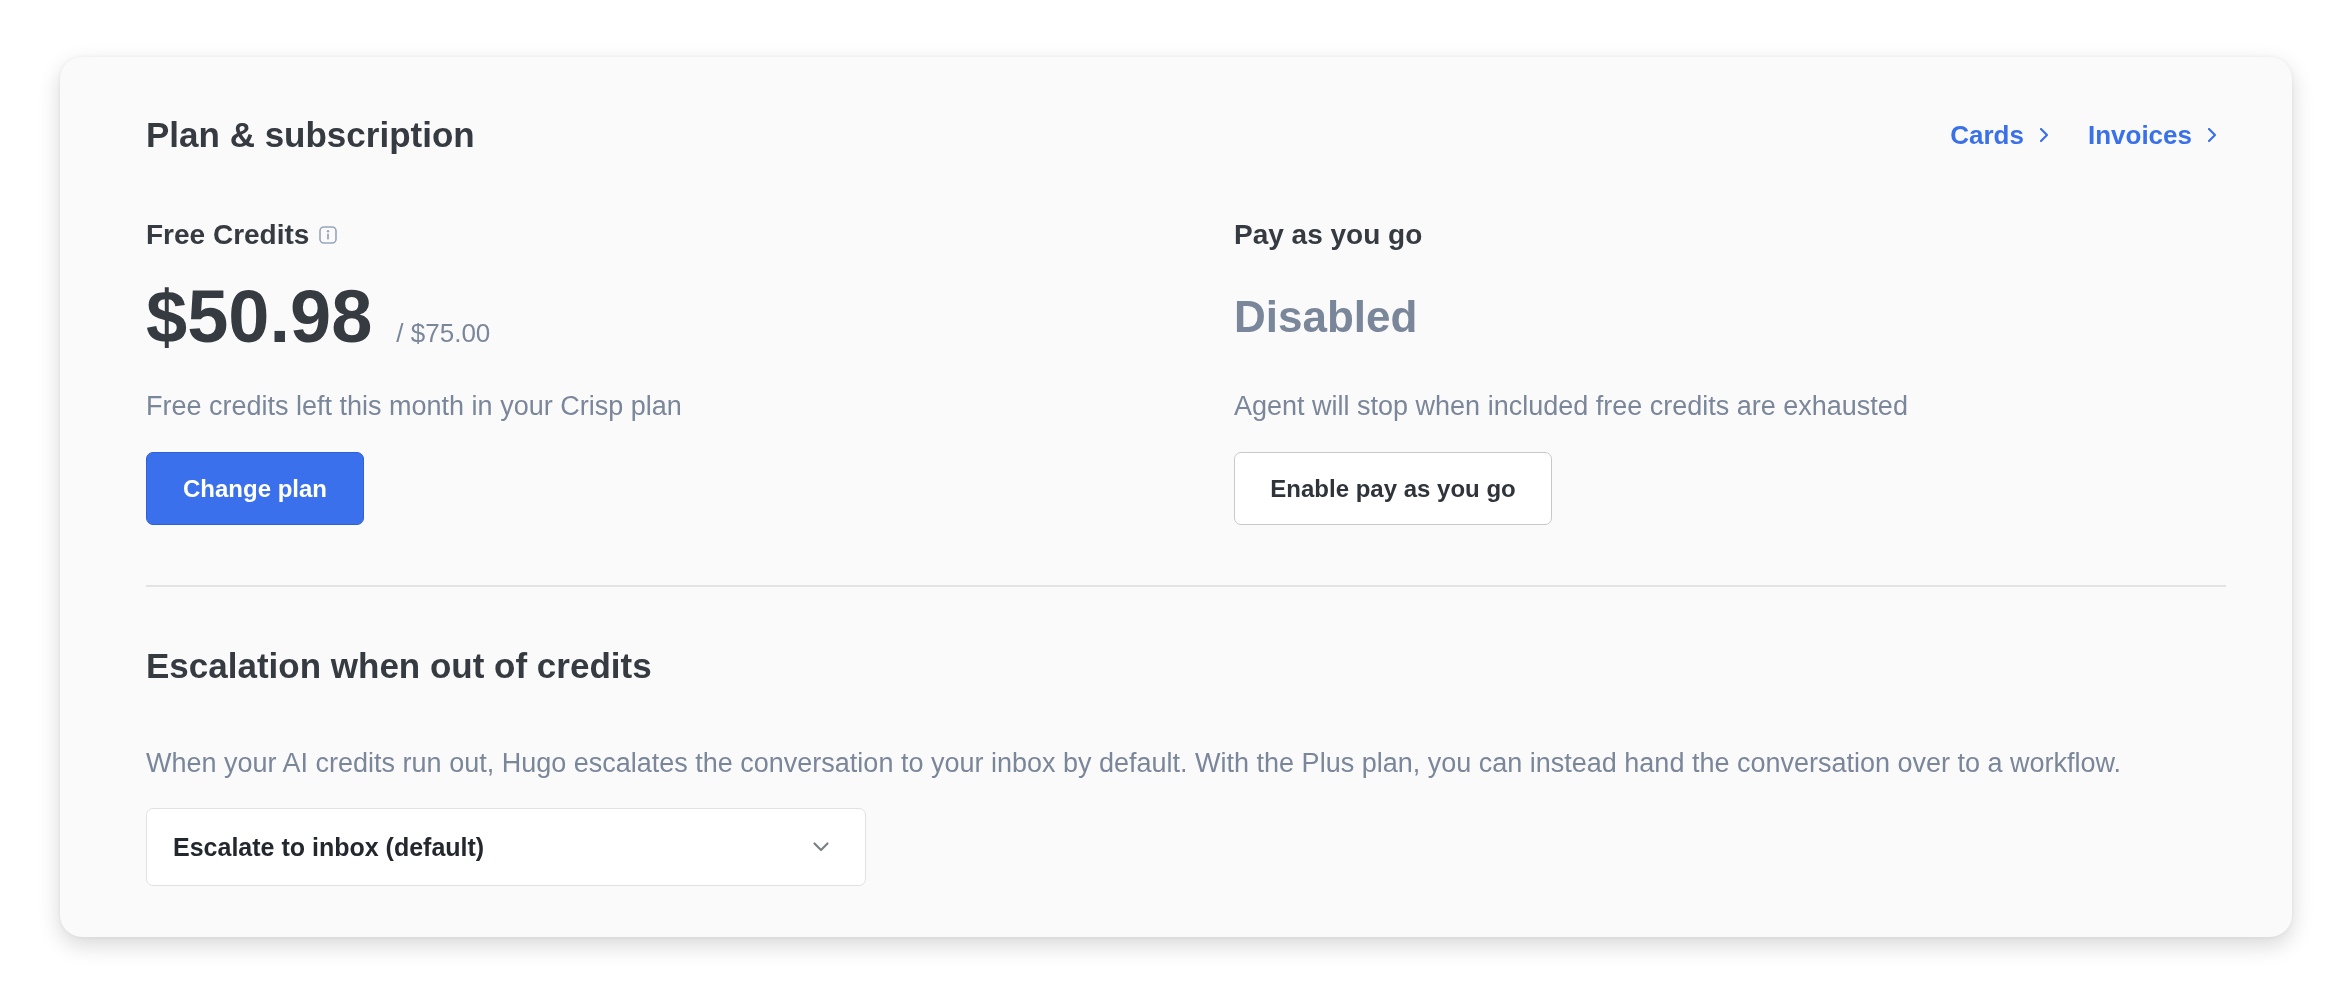 This screenshot has height=998, width=2352. What do you see at coordinates (310, 135) in the screenshot?
I see `section-title: Plan & subscription` at bounding box center [310, 135].